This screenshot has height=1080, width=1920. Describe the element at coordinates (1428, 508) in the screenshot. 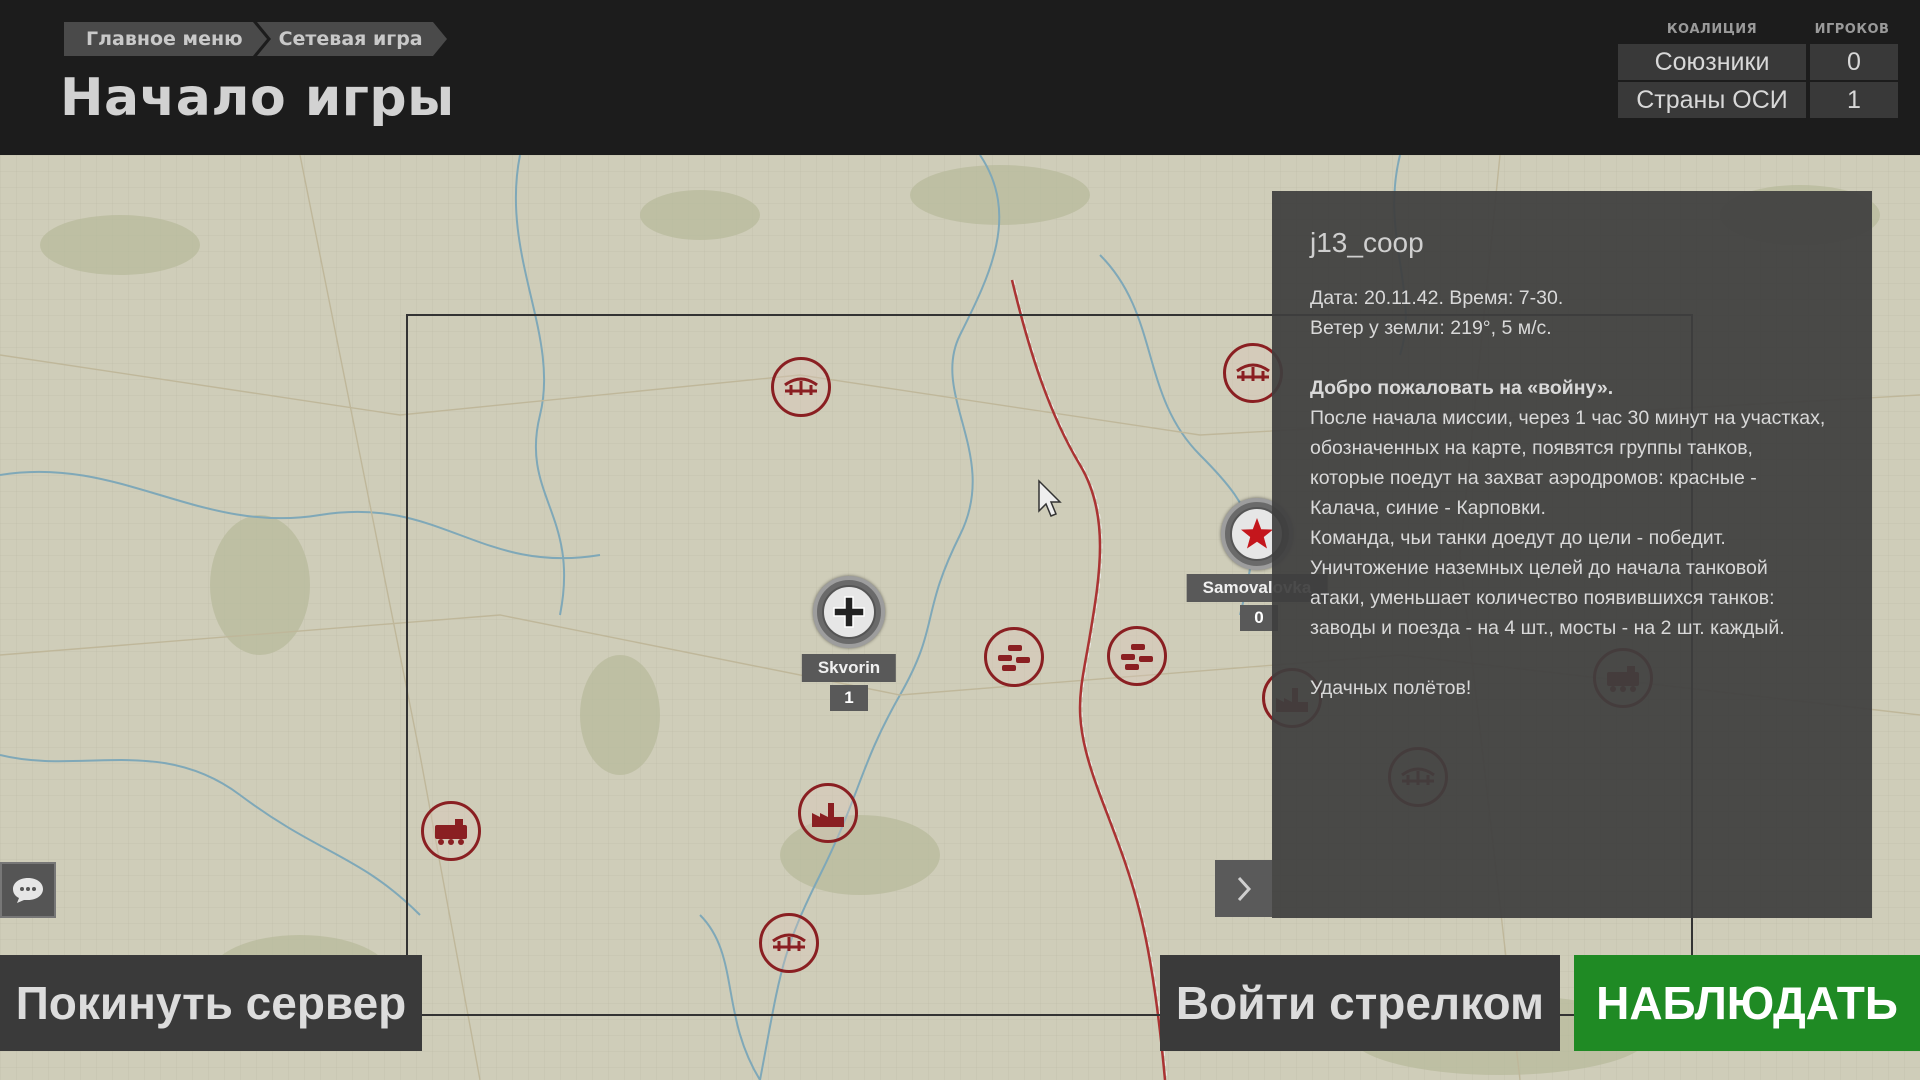

I see `mission-description-line: Калача, синие - Карповки.` at that location.